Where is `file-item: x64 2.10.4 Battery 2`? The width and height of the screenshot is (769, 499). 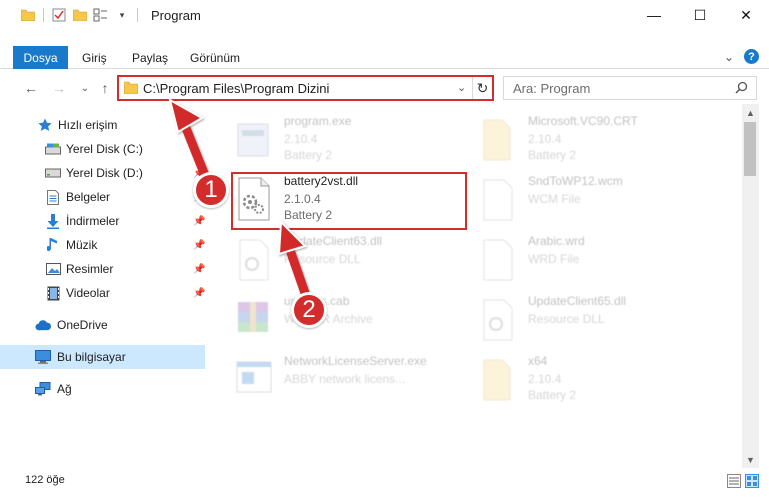
file-item: x64 2.10.4 Battery 2 is located at coordinates (593, 380).